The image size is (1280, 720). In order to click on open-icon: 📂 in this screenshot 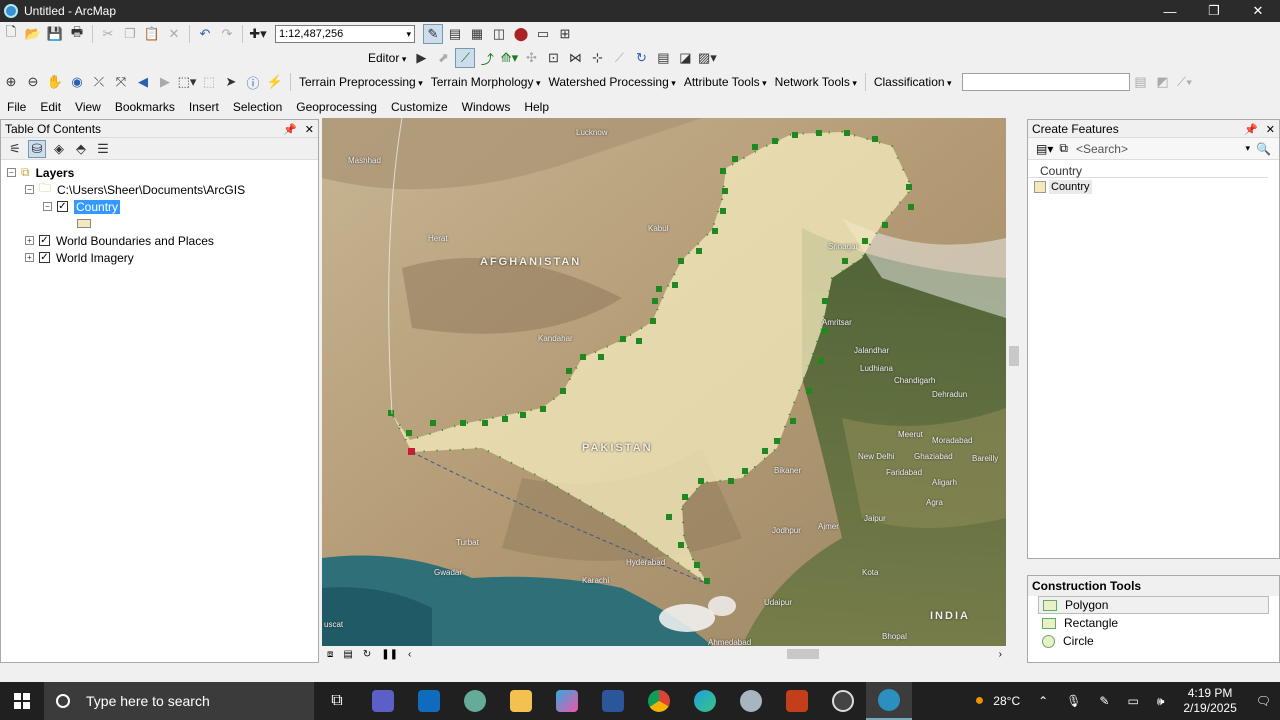, I will do `click(33, 34)`.